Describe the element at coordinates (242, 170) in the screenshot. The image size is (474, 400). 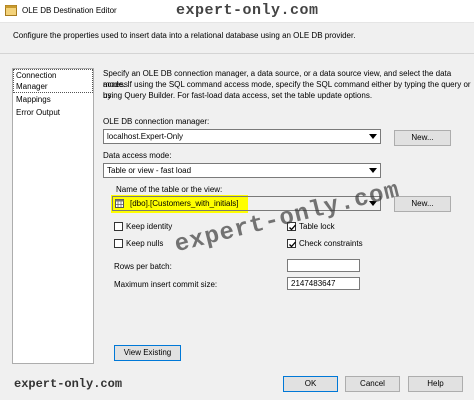
I see `data-access-mode-combo: Table or view - fast load` at that location.